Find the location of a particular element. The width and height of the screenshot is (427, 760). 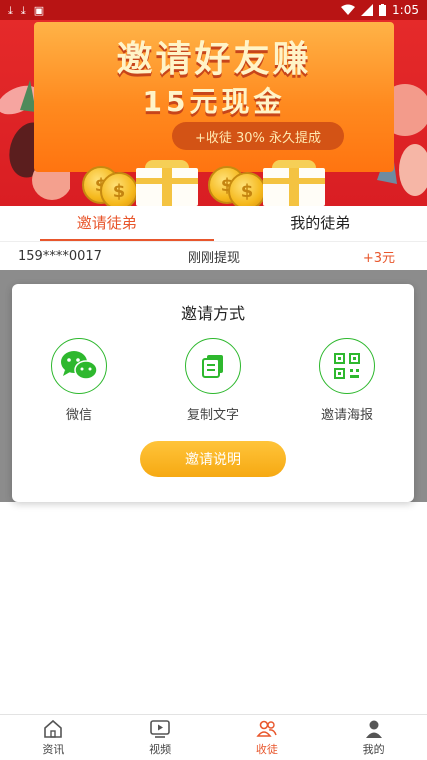

nav-me-label: 我的 is located at coordinates (373, 749).